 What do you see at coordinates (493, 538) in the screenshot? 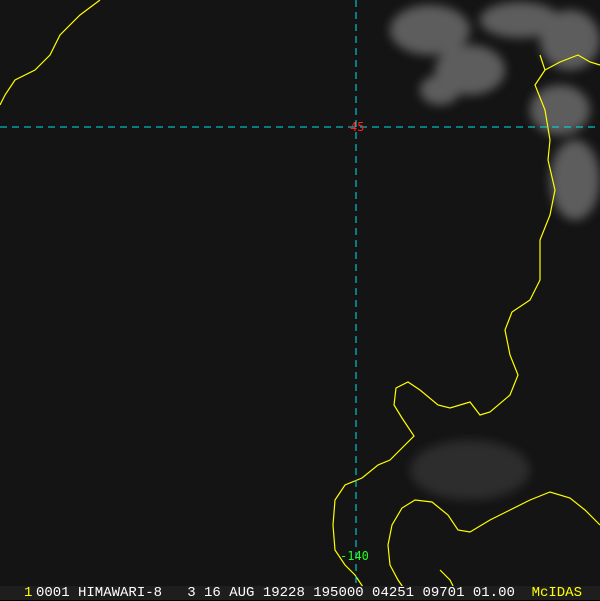
I see `coastline-south` at bounding box center [493, 538].